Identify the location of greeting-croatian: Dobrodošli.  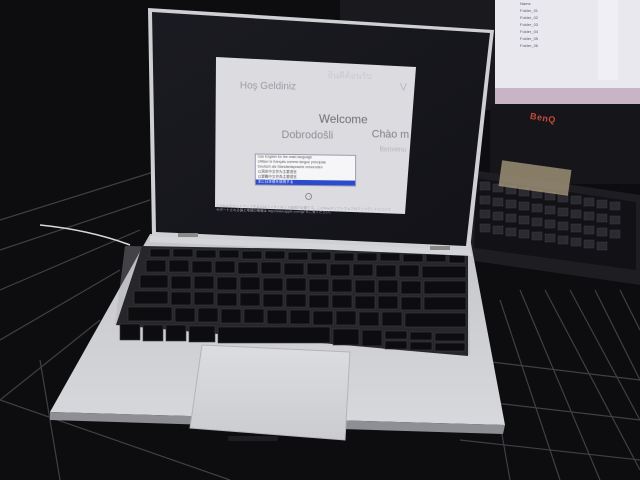
(308, 136).